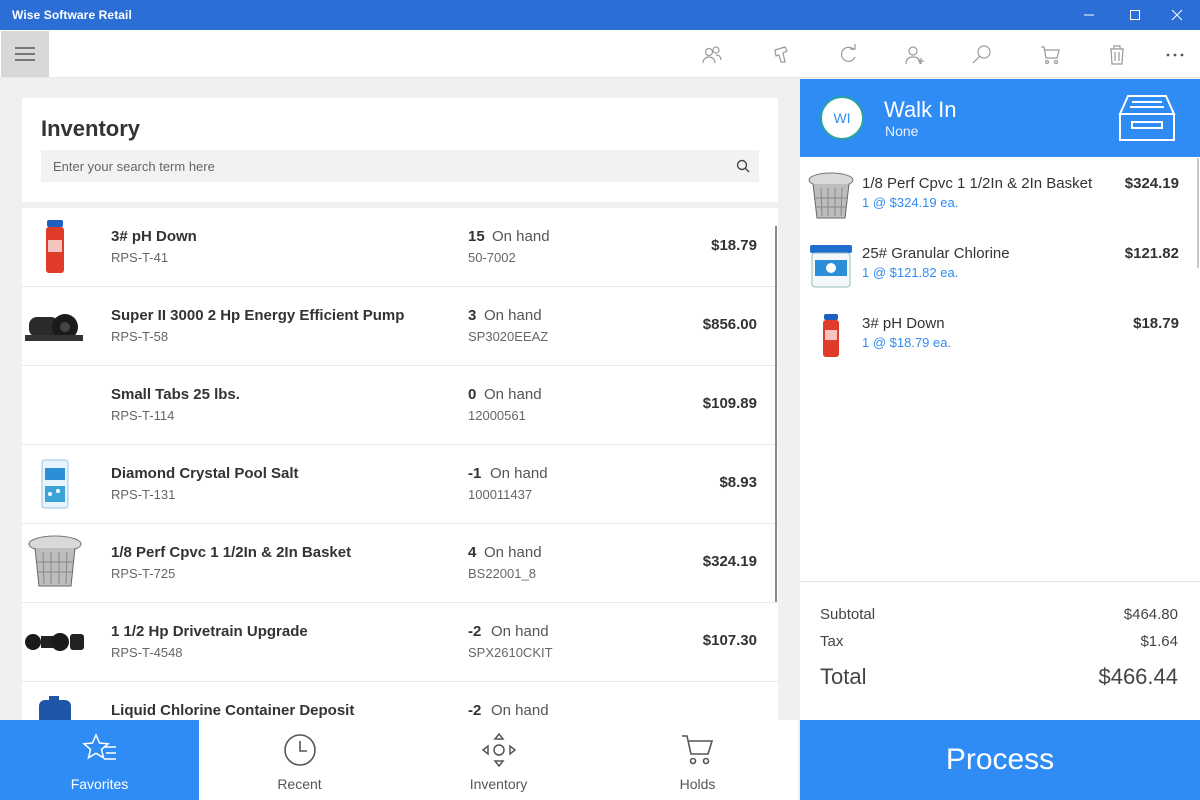 This screenshot has width=1200, height=800. Describe the element at coordinates (832, 641) in the screenshot. I see `tax-label: Tax` at that location.